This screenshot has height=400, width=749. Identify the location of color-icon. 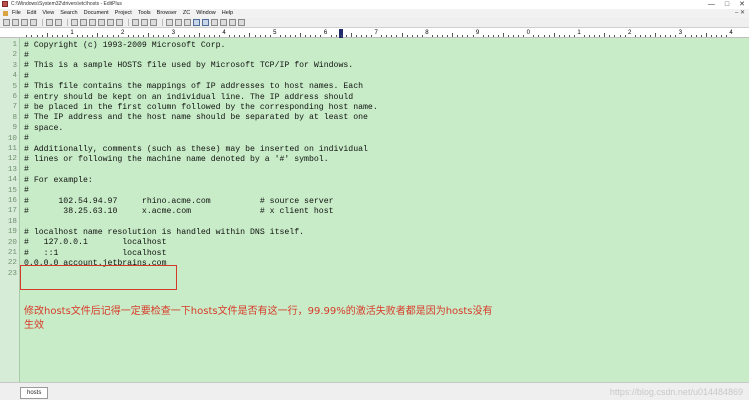
(178, 22).